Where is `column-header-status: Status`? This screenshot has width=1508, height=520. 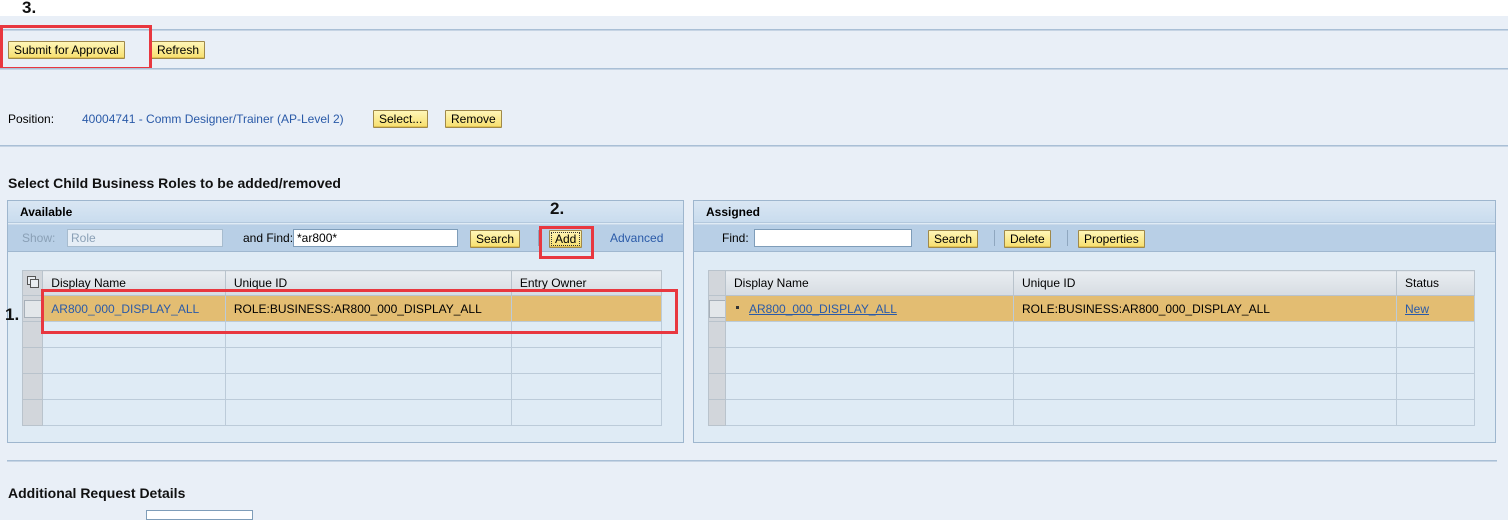
column-header-status: Status is located at coordinates (1435, 283).